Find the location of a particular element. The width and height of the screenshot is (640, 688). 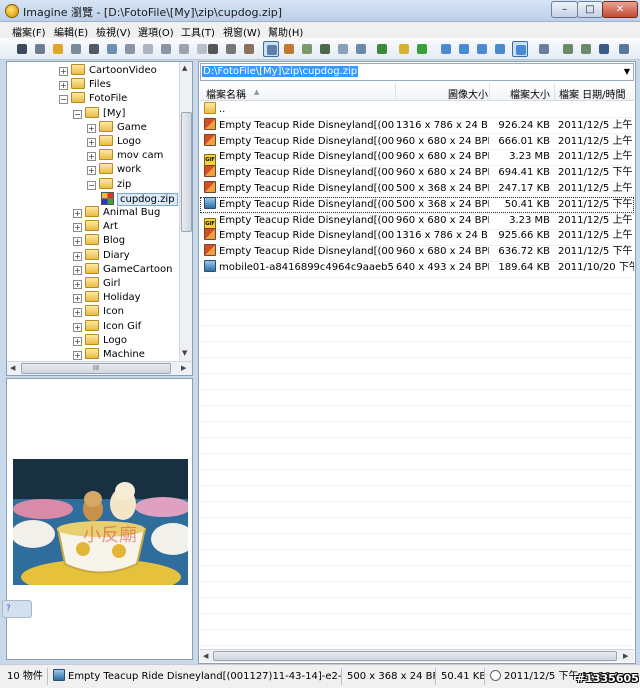

address-dropdown-icon: ▼ is located at coordinates (627, 71).